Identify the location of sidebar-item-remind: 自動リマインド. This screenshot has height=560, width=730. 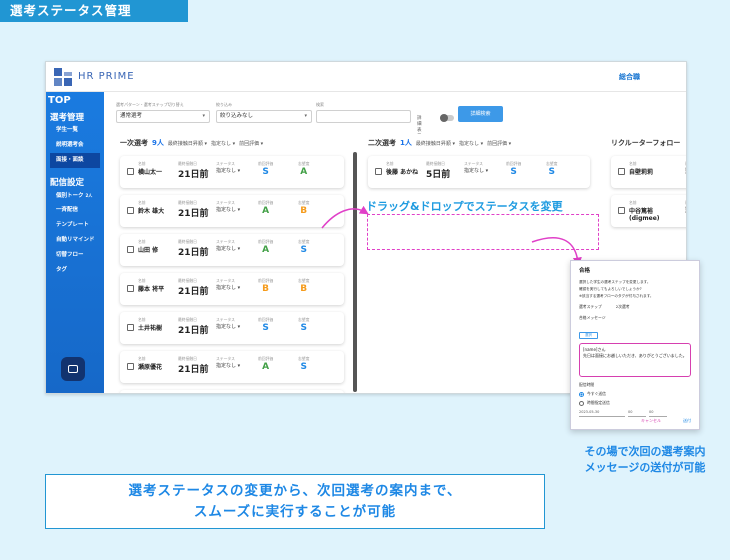
(75, 240).